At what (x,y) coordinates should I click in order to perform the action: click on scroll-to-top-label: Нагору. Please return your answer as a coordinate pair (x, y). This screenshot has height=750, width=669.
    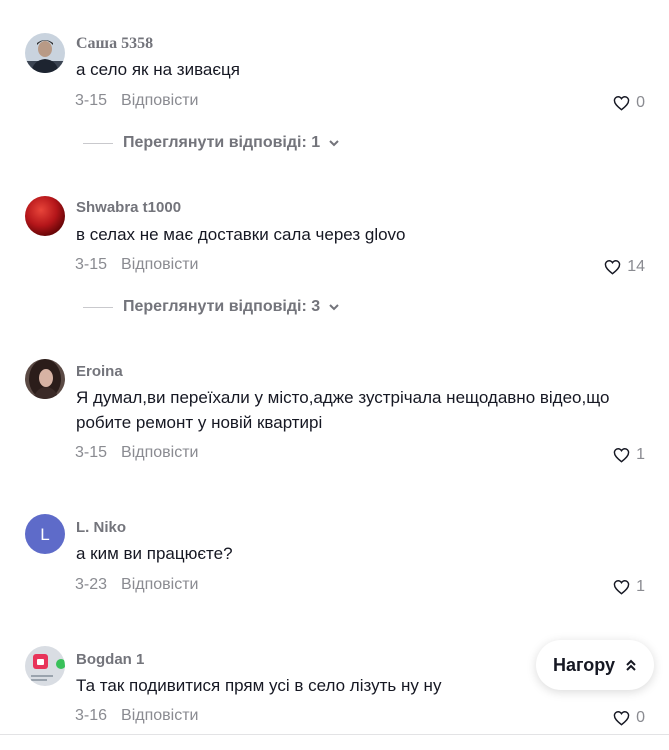
    Looking at the image, I should click on (584, 664).